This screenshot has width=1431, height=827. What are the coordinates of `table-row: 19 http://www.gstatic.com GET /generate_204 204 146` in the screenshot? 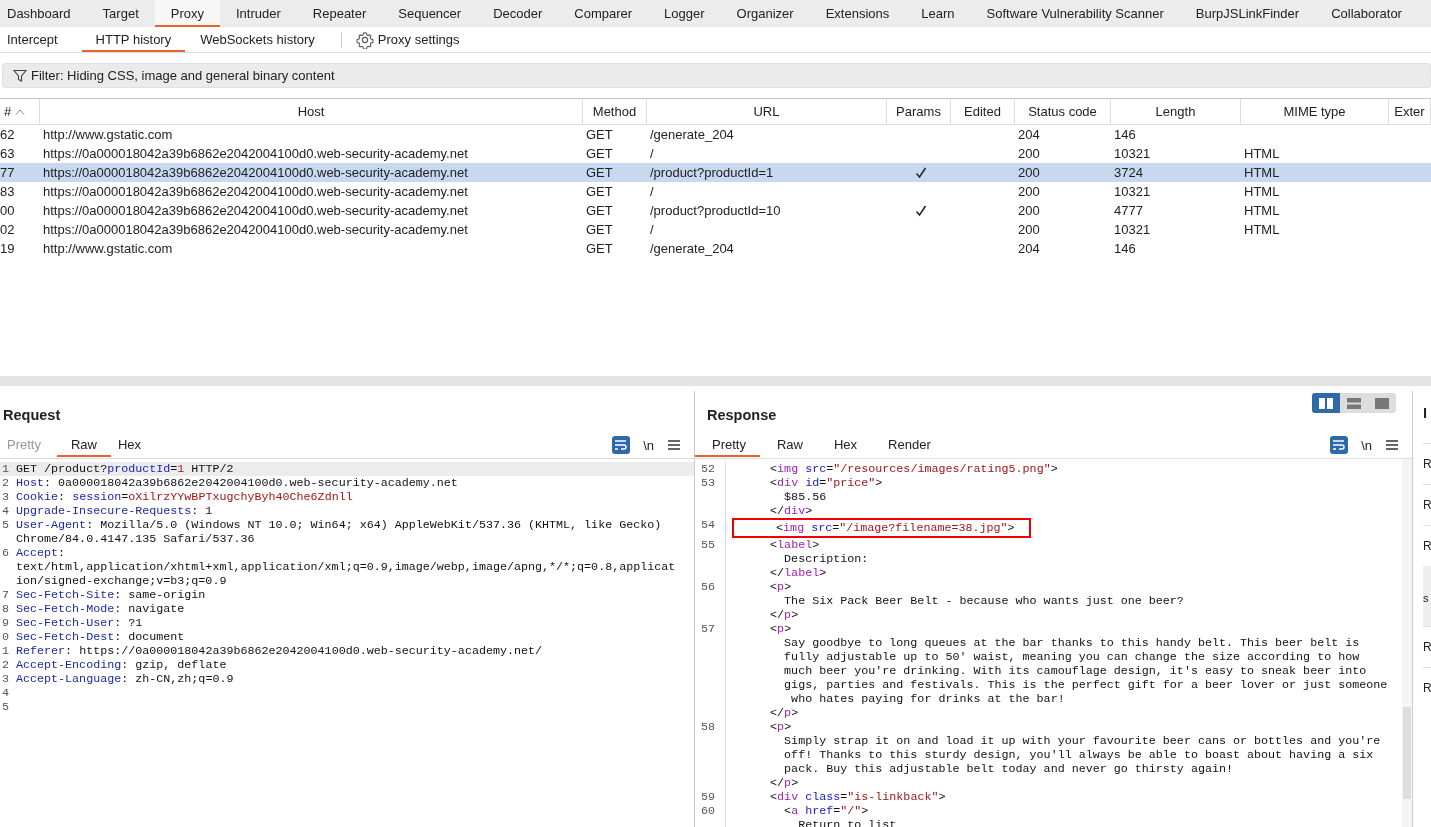 It's located at (715, 248).